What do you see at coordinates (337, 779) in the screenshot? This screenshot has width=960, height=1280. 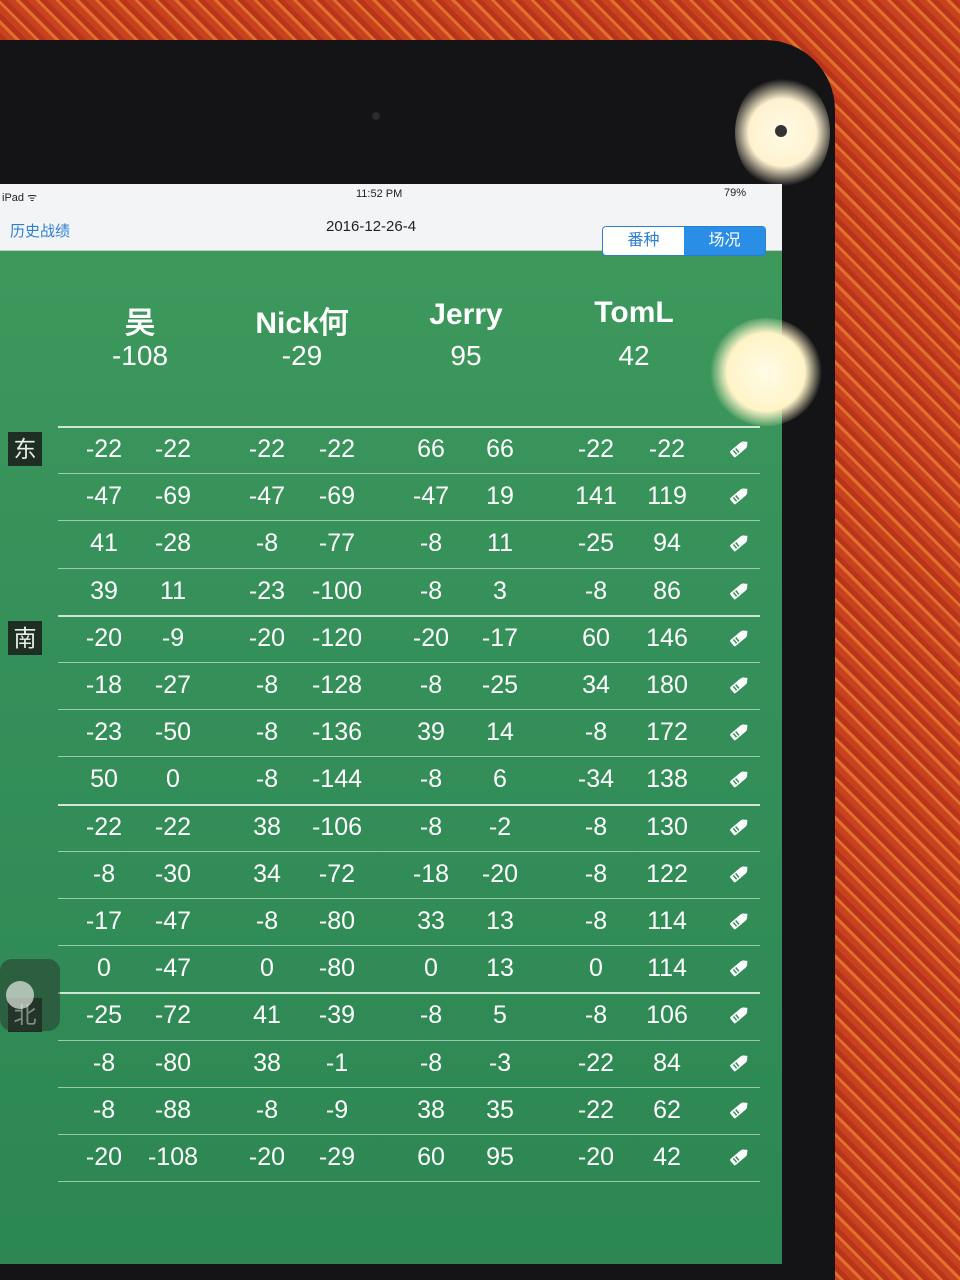 I see `running-total-cell: -144` at bounding box center [337, 779].